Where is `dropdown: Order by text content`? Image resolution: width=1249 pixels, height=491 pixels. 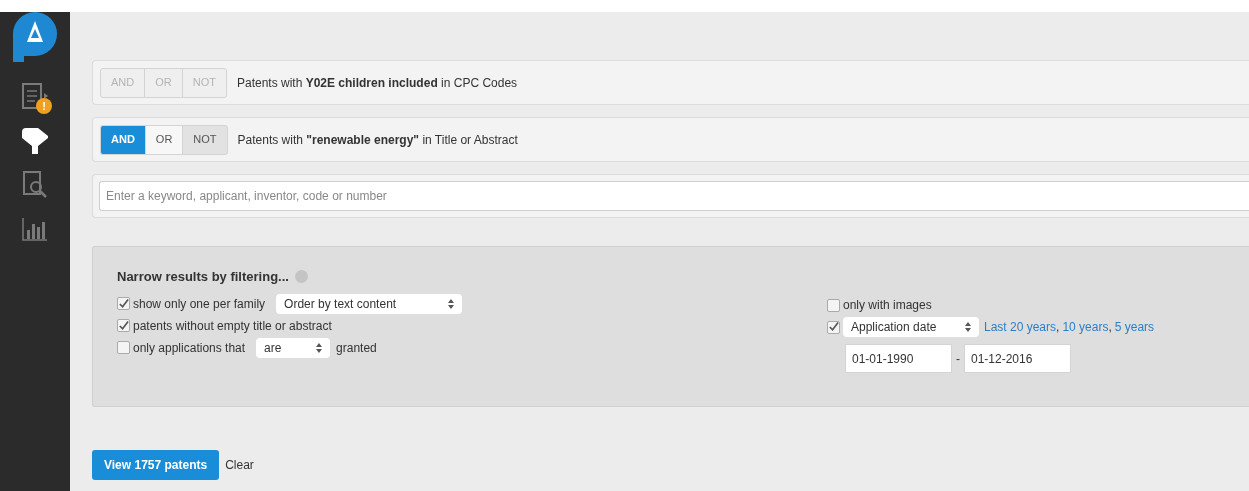
dropdown: Order by text content is located at coordinates (369, 303).